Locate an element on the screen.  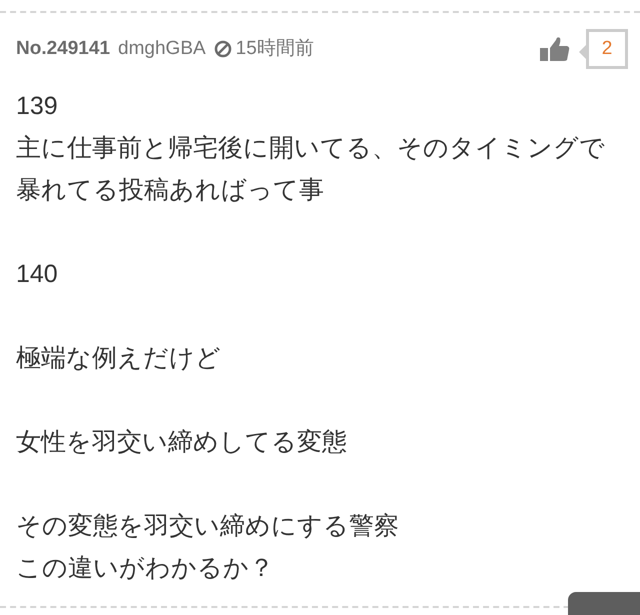
thumbs-up-icon is located at coordinates (555, 49).